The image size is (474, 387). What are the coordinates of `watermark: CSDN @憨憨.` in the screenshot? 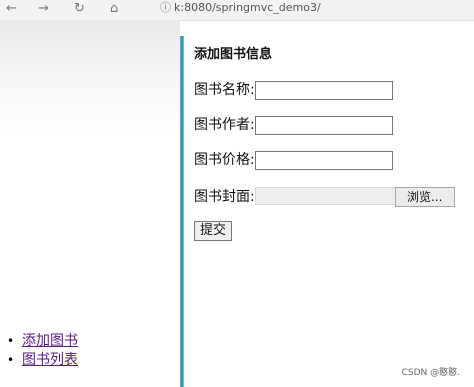 It's located at (430, 373).